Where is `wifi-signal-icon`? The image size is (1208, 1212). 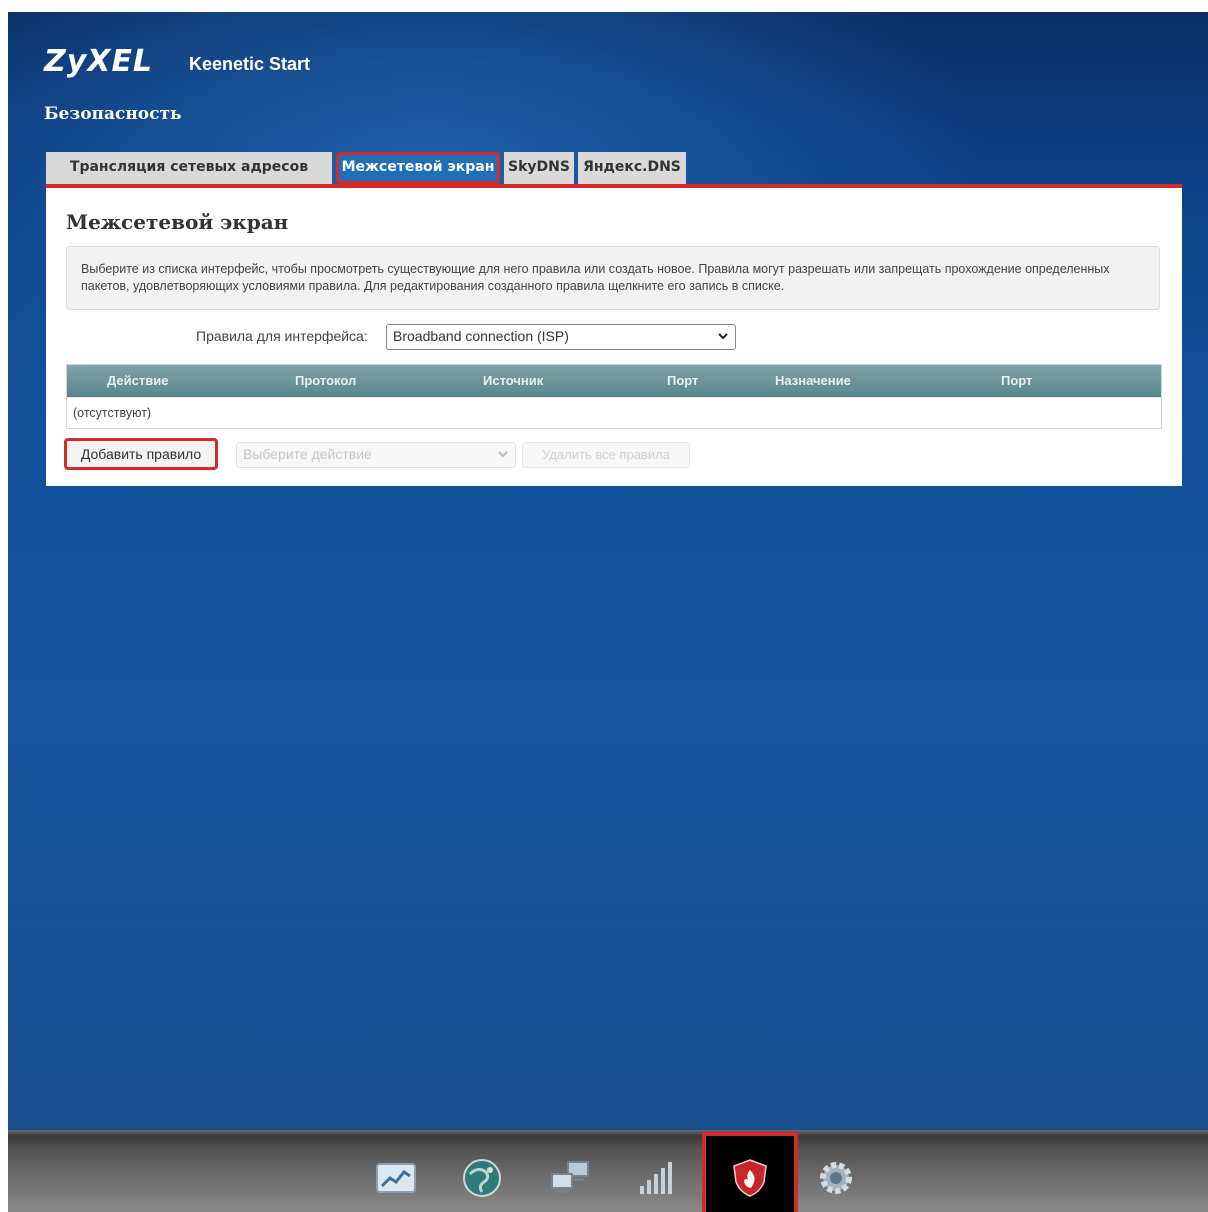 wifi-signal-icon is located at coordinates (656, 1178).